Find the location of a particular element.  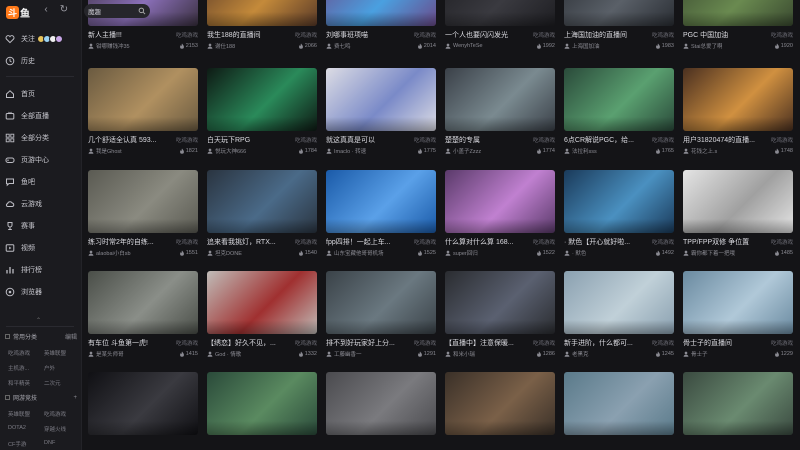

live-room-card: 骨士子的直播间 吃鸡游戏 骨士子 1229 is located at coordinates (738, 314).